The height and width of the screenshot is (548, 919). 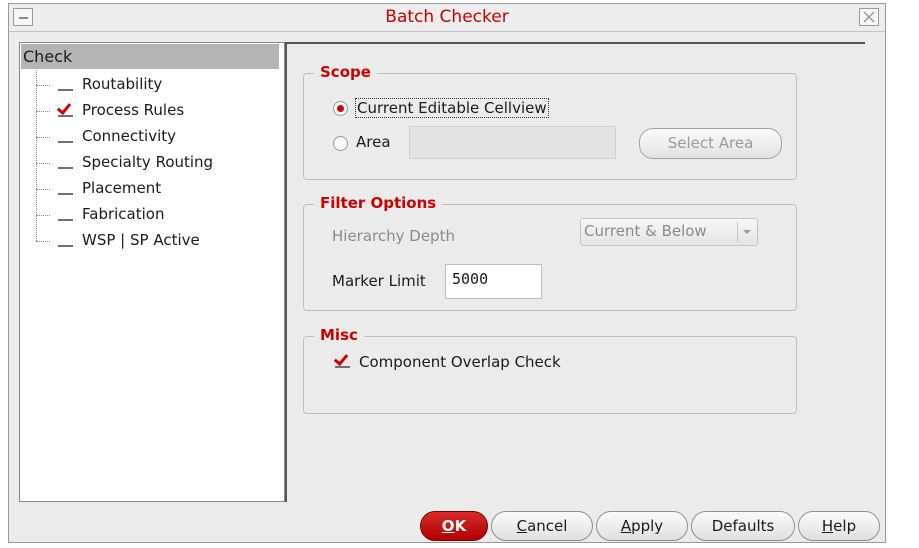 I want to click on tree-item-fabrication: Fabrication, so click(x=156, y=215).